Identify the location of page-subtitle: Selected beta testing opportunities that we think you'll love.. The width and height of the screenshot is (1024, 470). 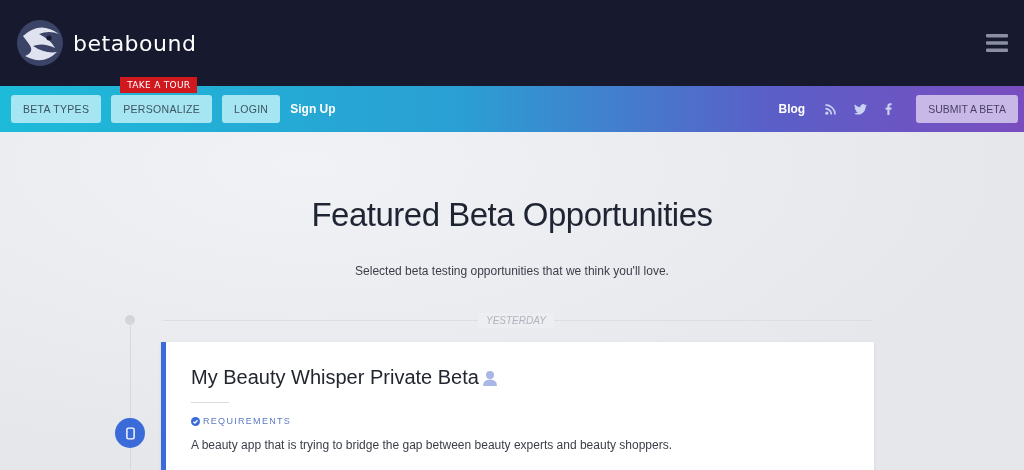
(512, 271).